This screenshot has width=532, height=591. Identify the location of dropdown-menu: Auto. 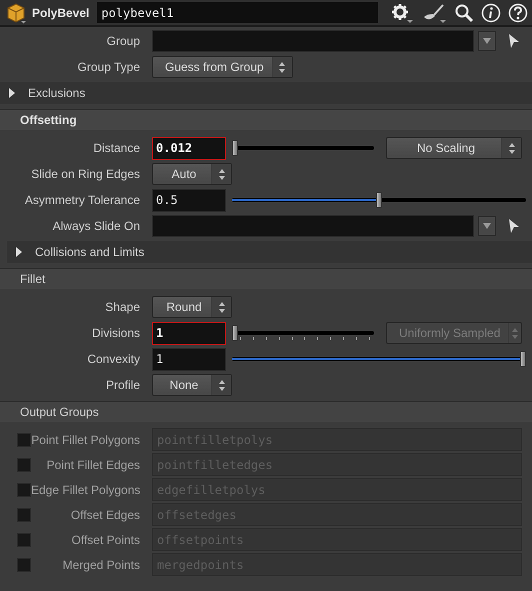
(192, 174).